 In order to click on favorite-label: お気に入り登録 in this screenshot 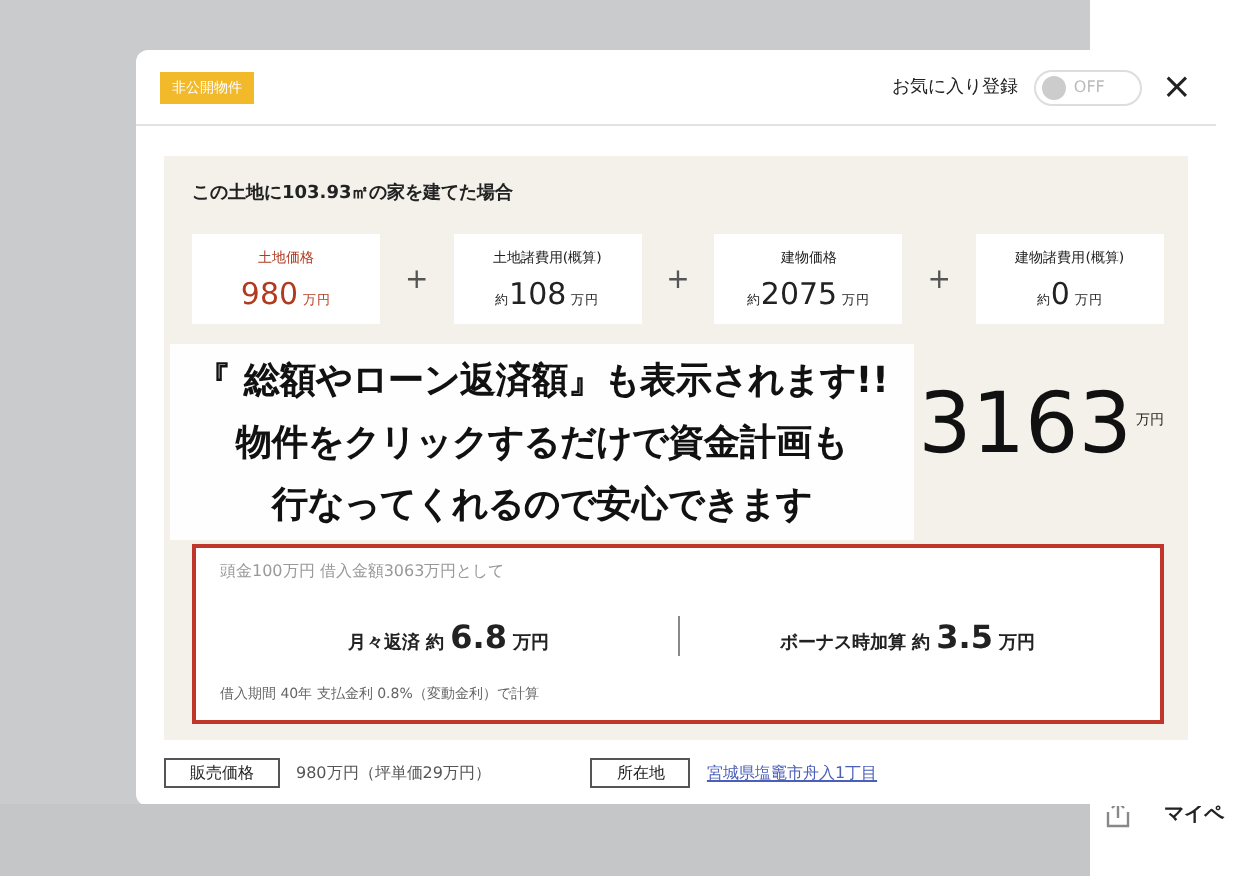, I will do `click(954, 87)`.